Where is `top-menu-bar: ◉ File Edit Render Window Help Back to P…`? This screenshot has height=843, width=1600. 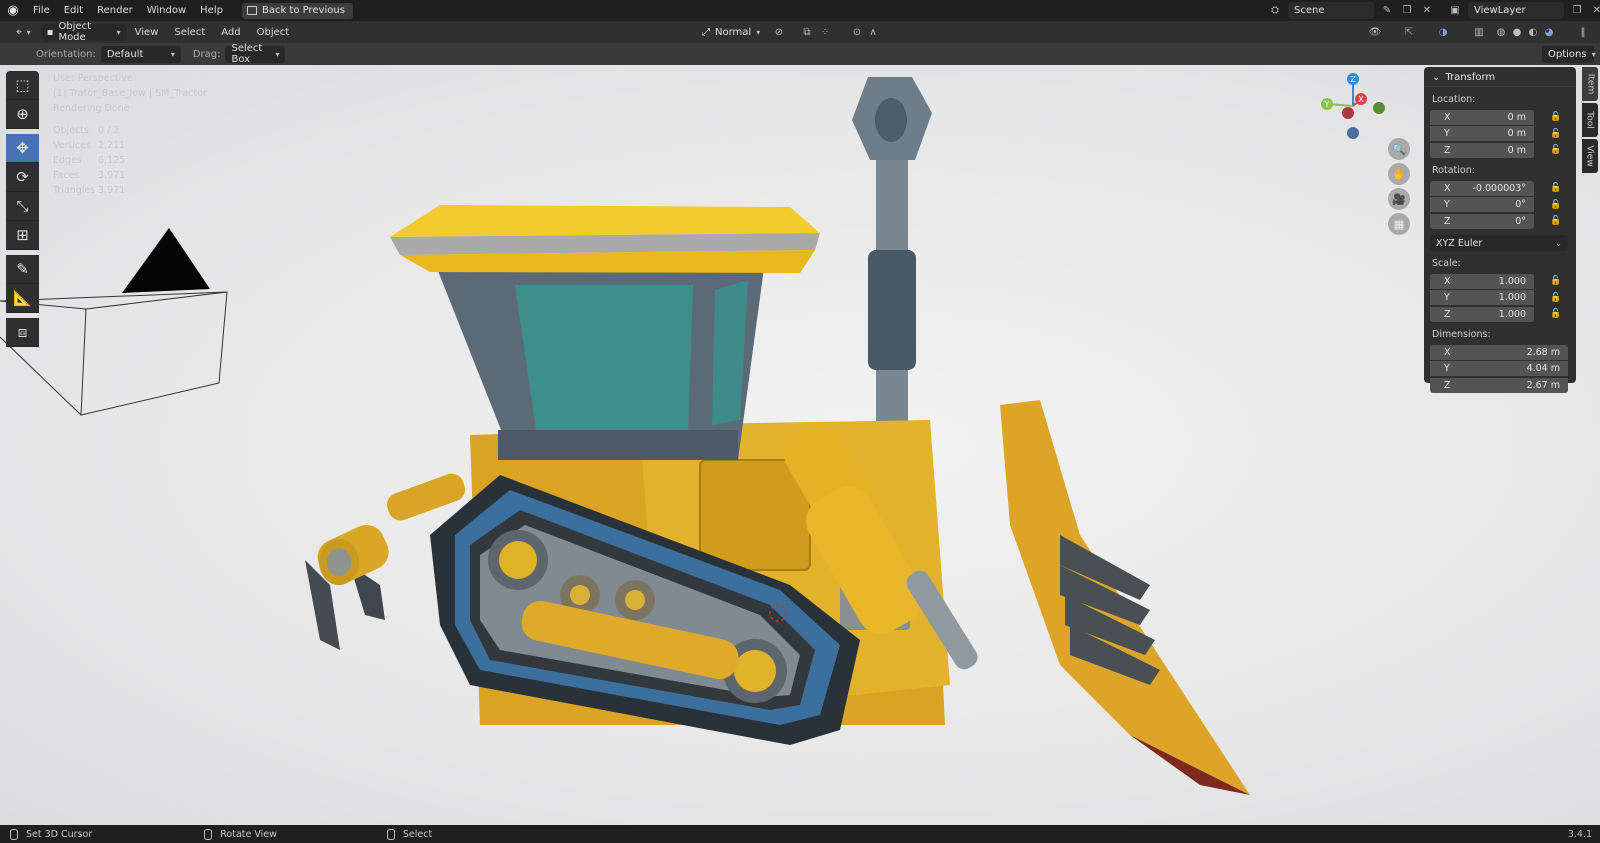
top-menu-bar: ◉ File Edit Render Window Help Back to P… is located at coordinates (800, 10).